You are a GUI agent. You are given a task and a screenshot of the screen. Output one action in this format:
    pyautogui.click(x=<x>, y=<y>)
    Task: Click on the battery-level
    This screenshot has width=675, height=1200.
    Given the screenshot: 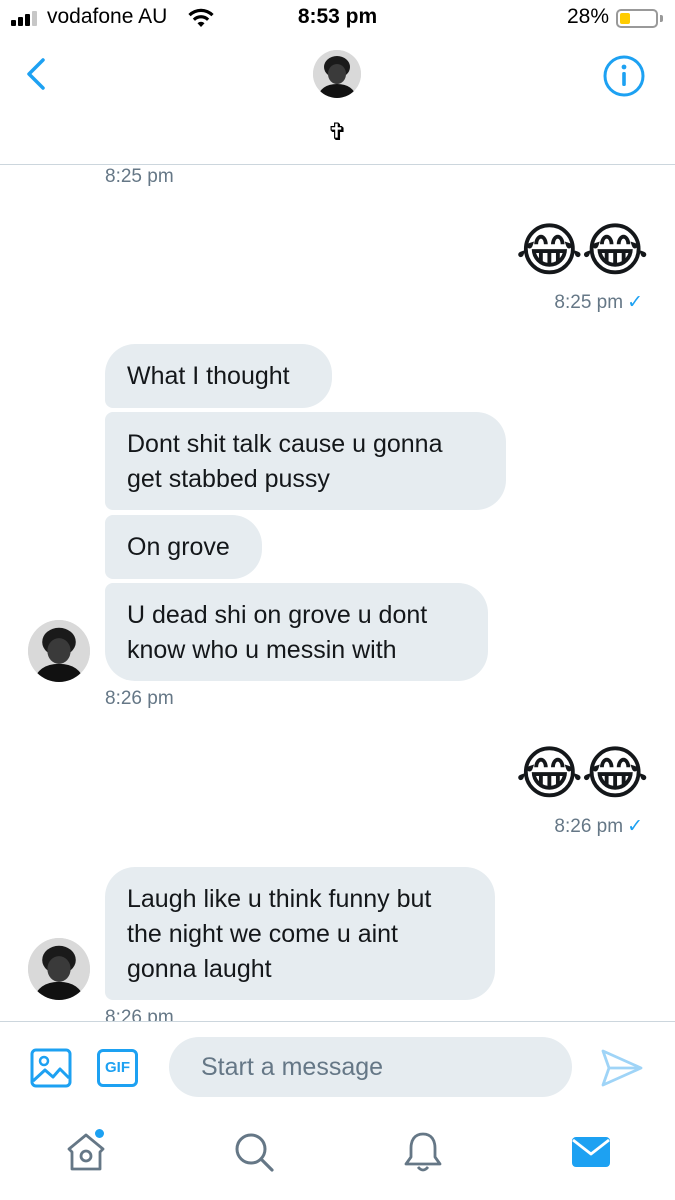 What is the action you would take?
    pyautogui.click(x=625, y=18)
    